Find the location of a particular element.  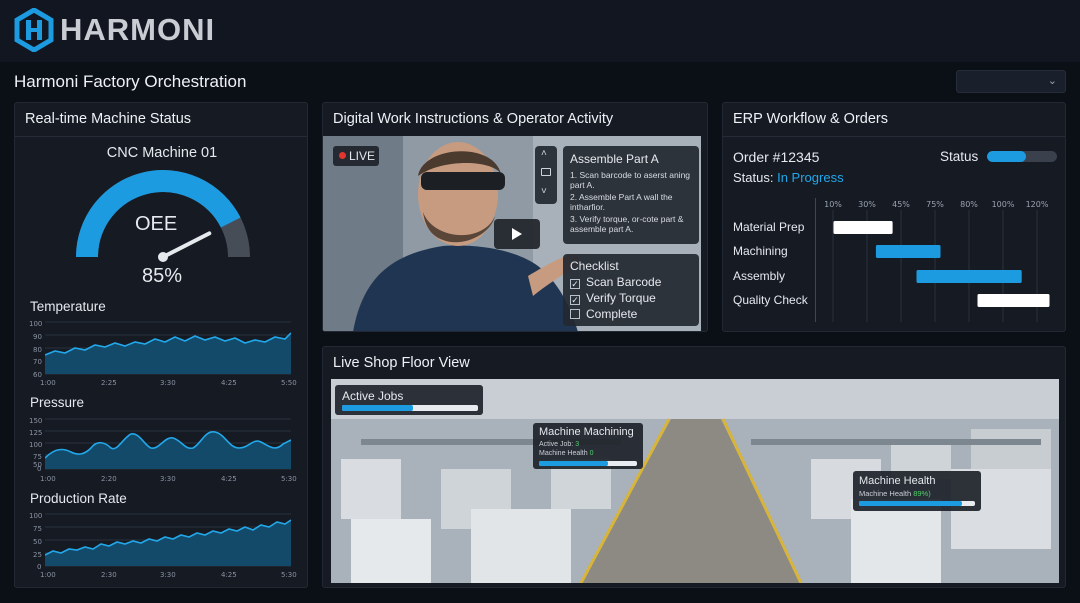

chevron-up-icon: ˄ is located at coordinates (544, 153).